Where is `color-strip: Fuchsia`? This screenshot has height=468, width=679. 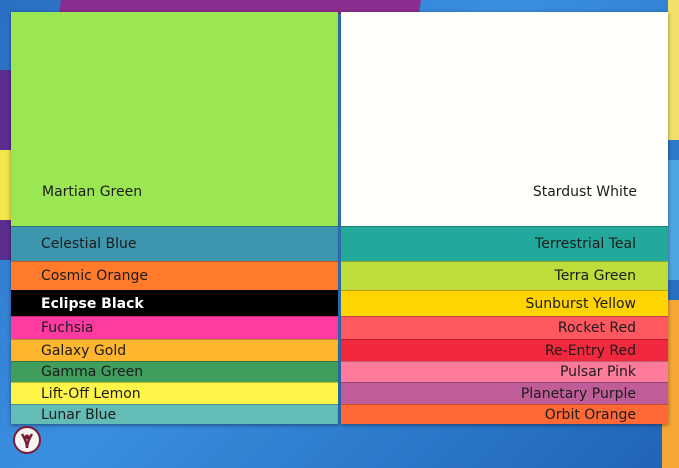
color-strip: Fuchsia is located at coordinates (174, 327).